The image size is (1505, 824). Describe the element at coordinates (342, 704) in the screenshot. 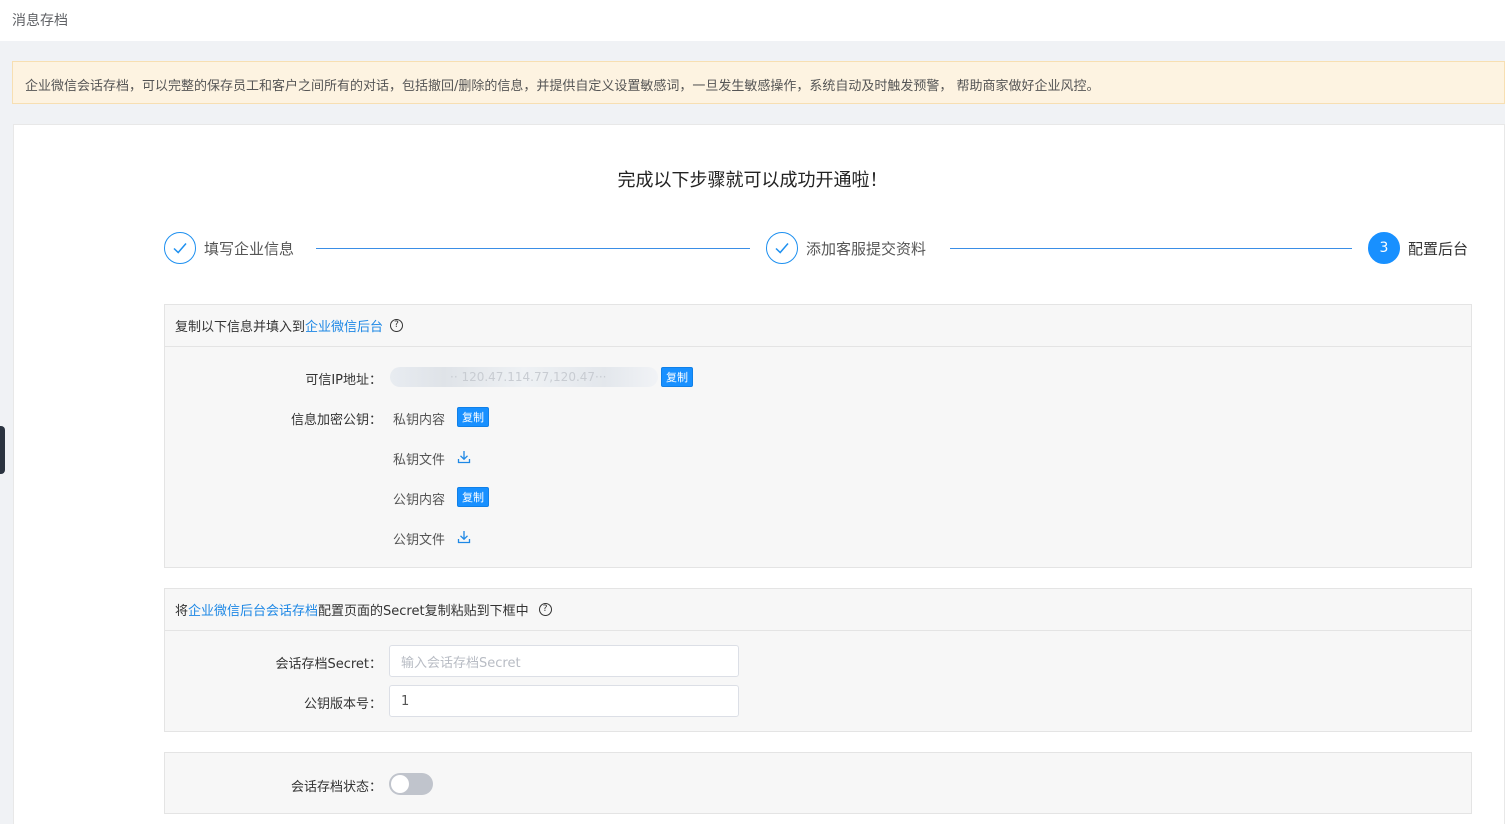

I see `key-version-label: 公钥版本号：` at that location.